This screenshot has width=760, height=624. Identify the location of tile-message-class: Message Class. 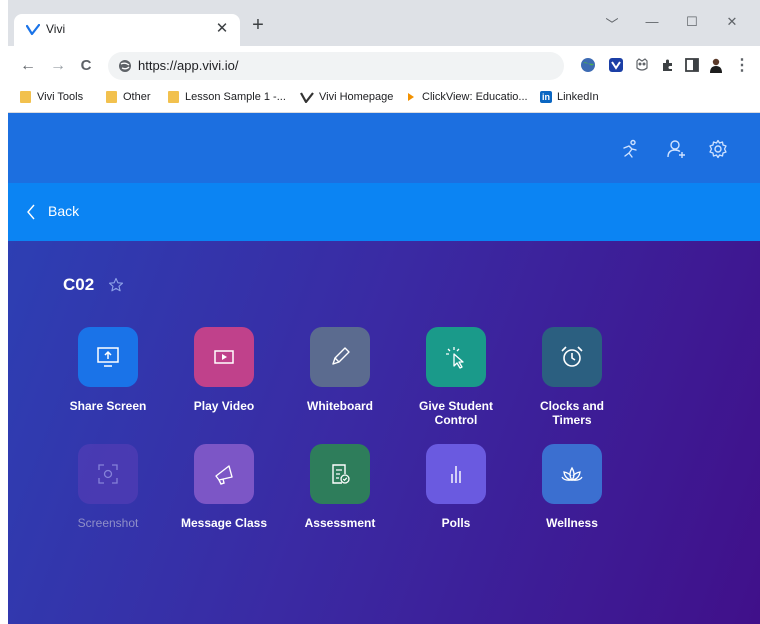
(224, 504).